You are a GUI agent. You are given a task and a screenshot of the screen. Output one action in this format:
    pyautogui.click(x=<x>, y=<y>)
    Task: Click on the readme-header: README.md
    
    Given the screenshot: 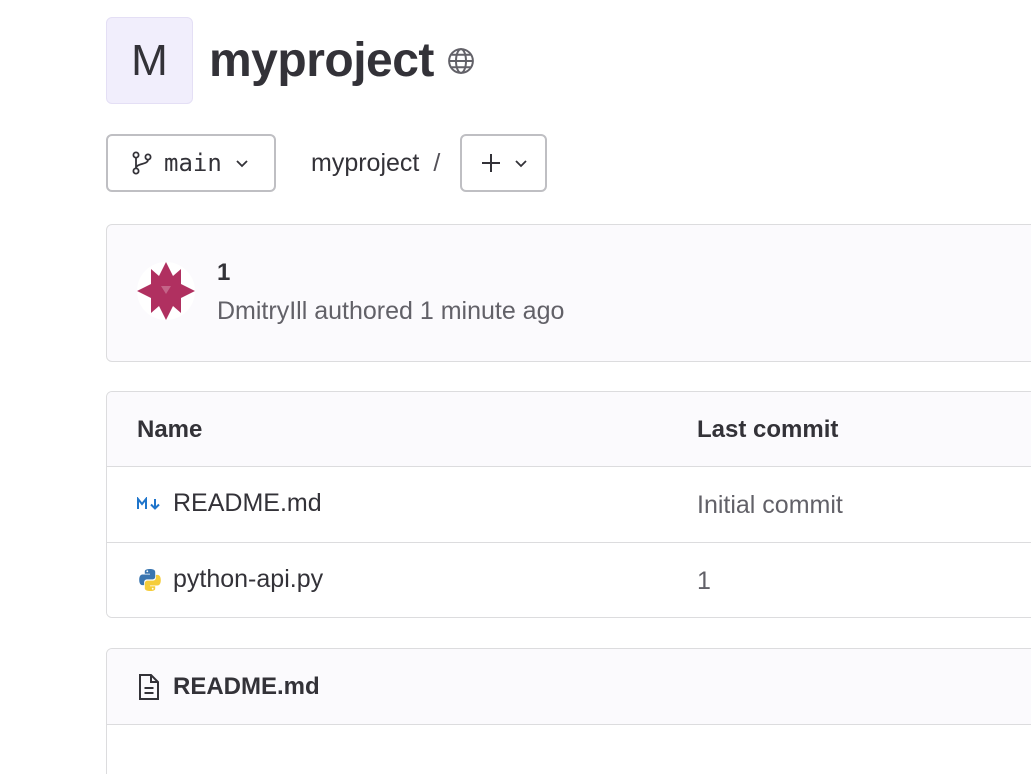 What is the action you would take?
    pyautogui.click(x=569, y=687)
    